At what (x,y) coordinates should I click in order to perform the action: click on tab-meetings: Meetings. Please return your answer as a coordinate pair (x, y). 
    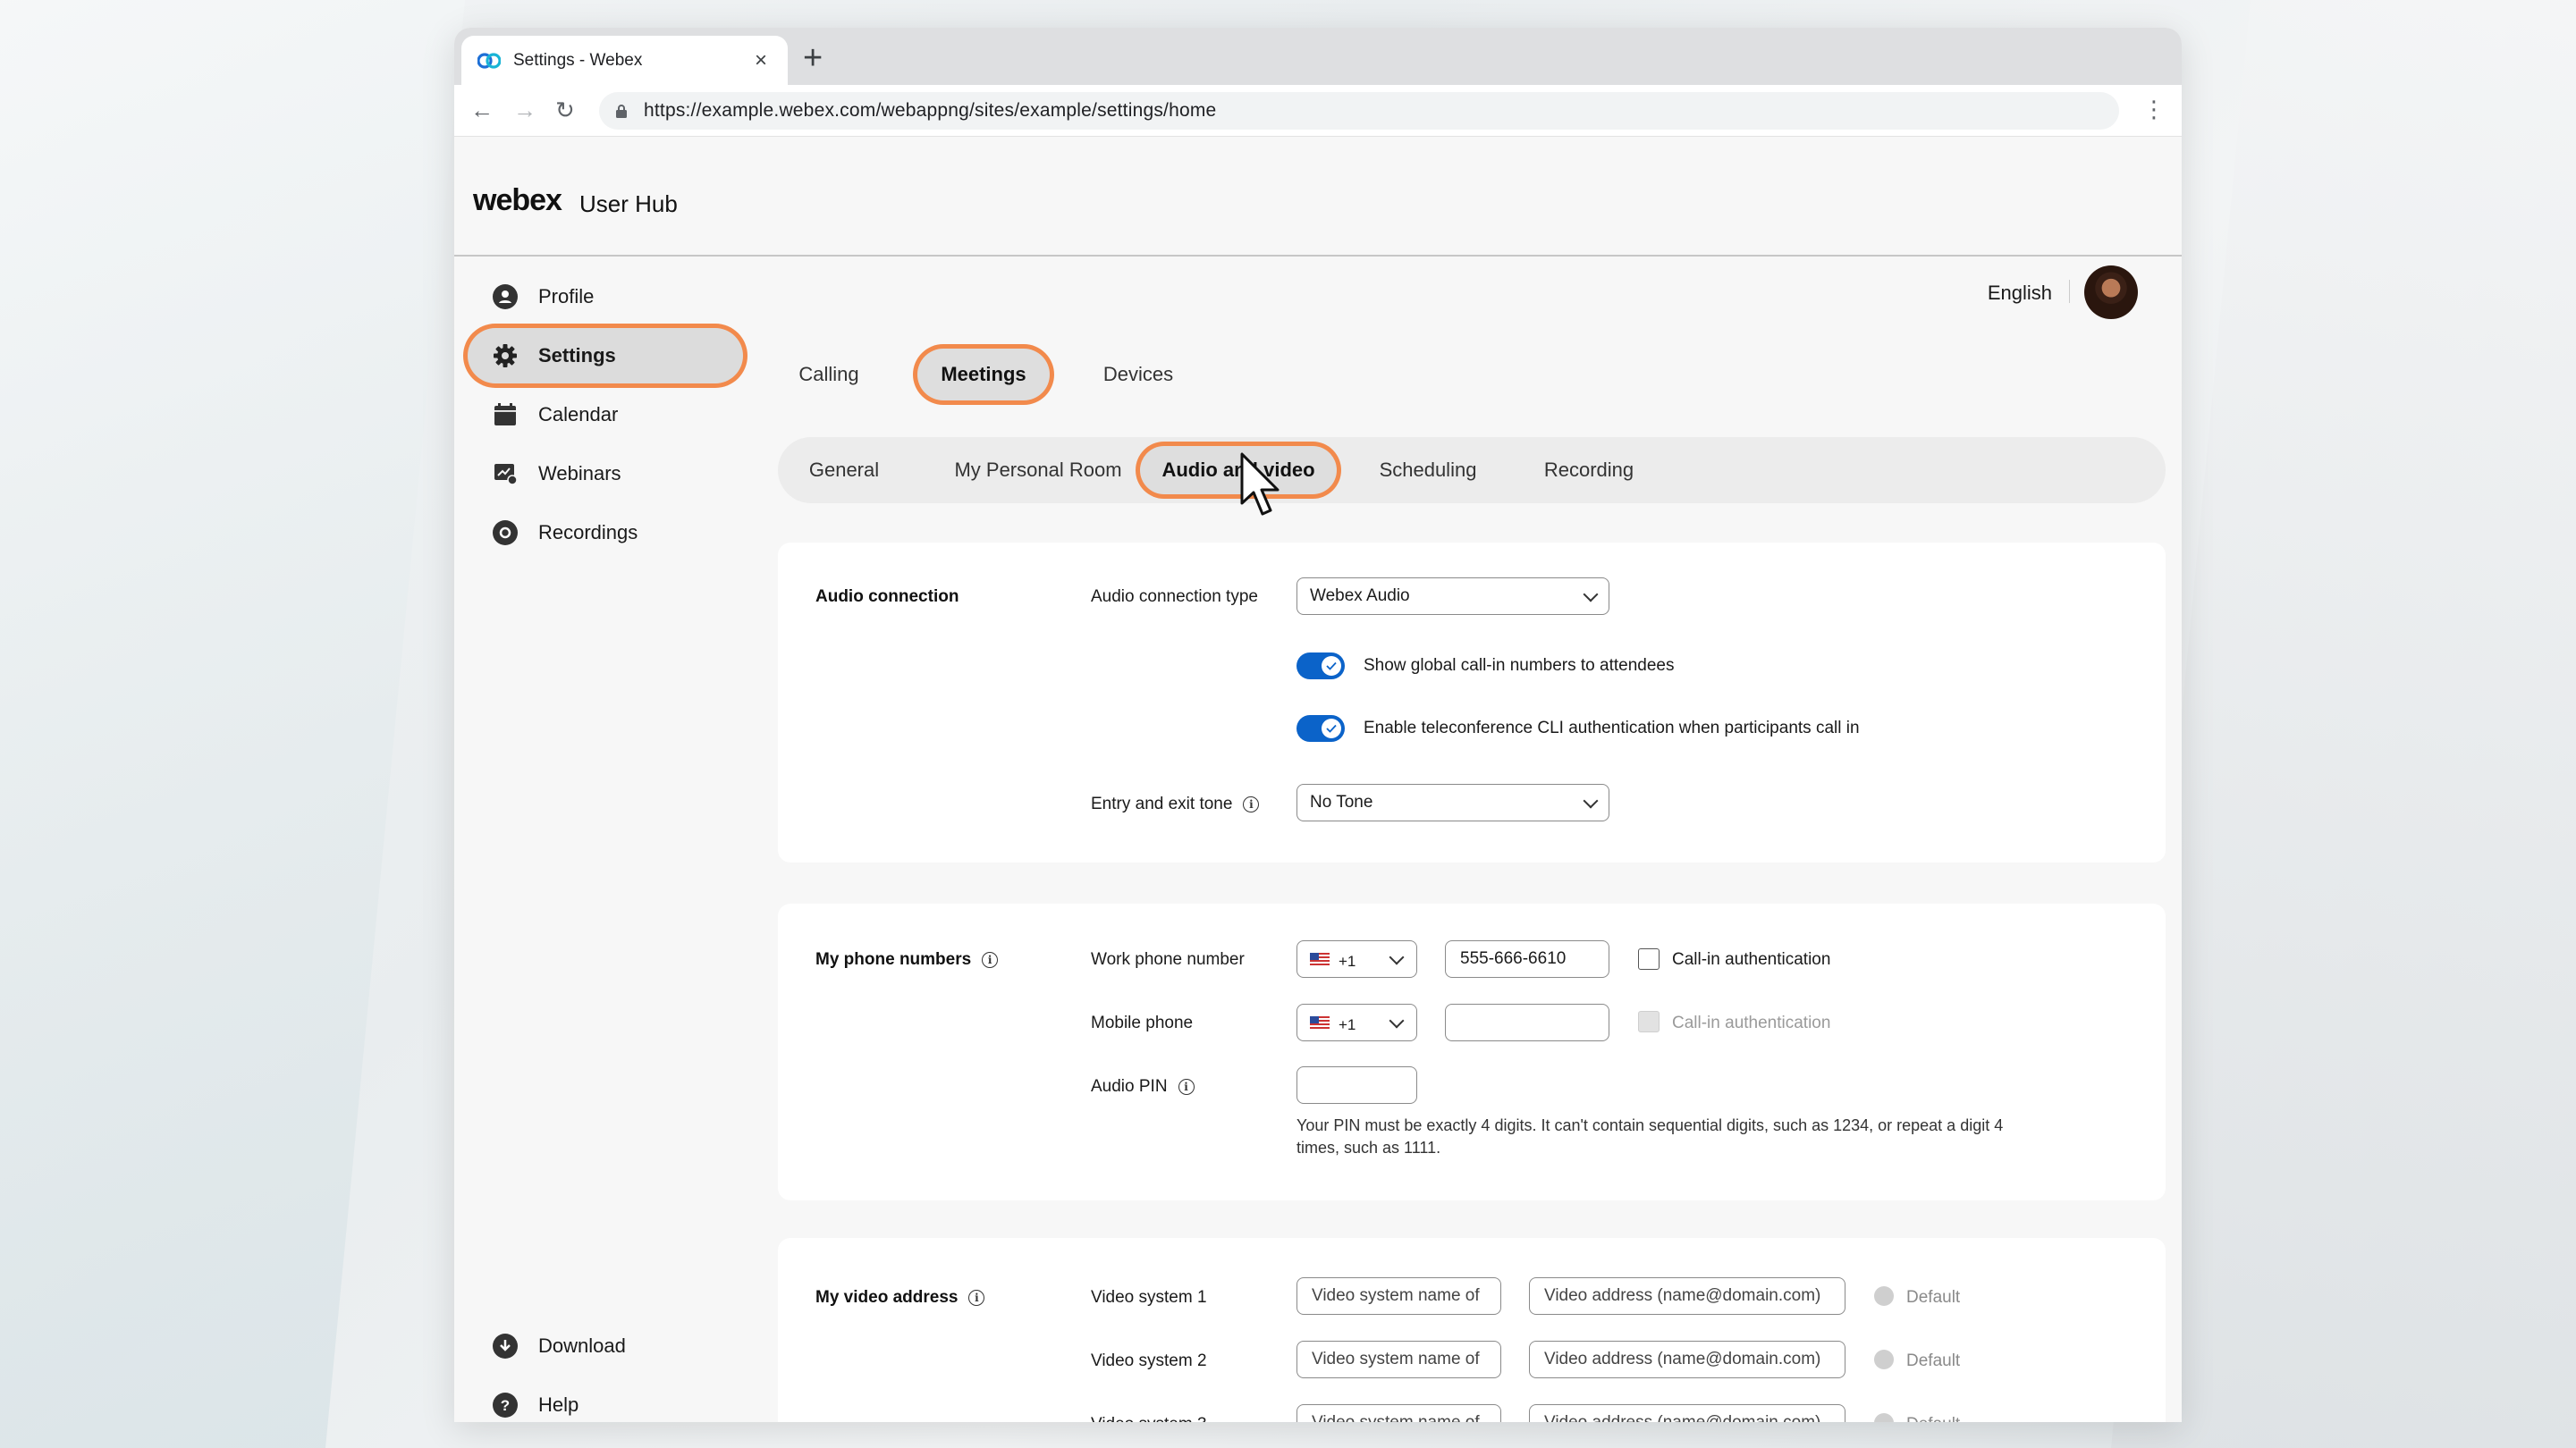
    Looking at the image, I should click on (983, 374).